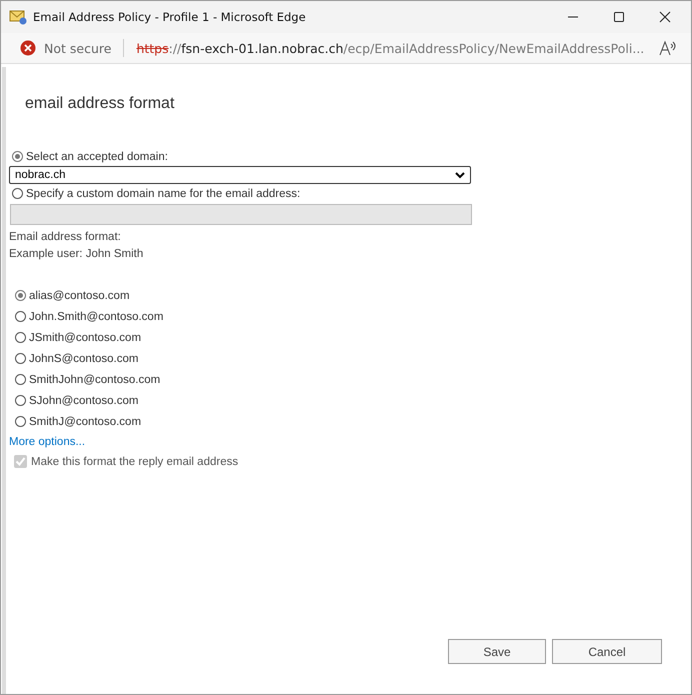 This screenshot has width=692, height=695. Describe the element at coordinates (97, 156) in the screenshot. I see `radio-label: Select an accepted domain:` at that location.